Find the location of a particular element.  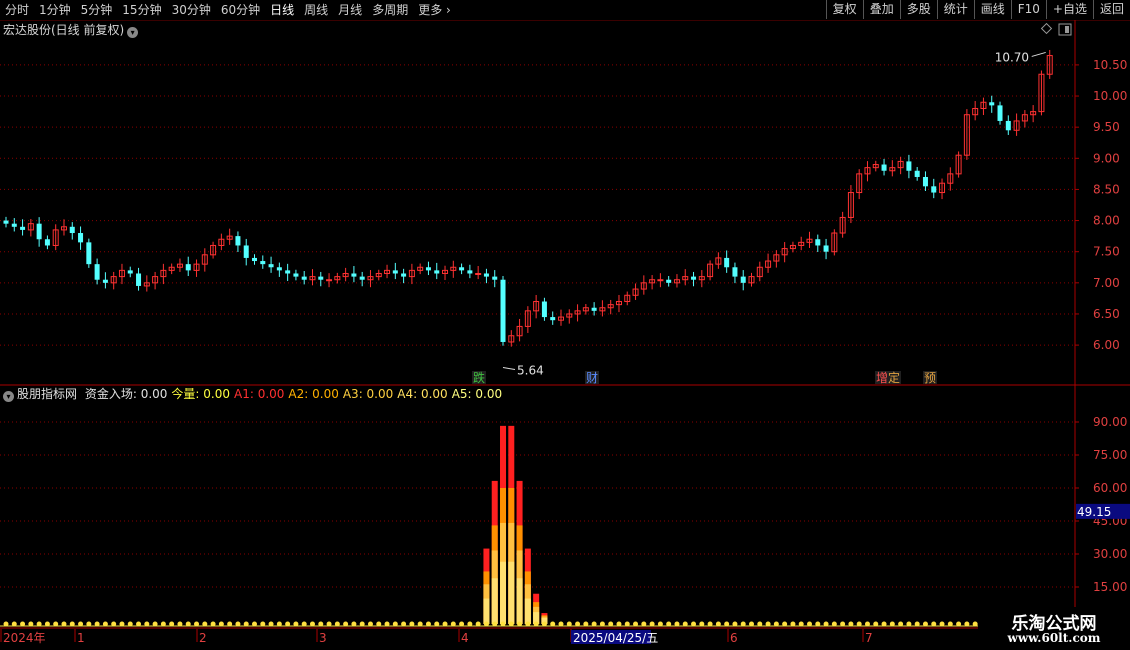

event-marker-4: 预 is located at coordinates (930, 378).